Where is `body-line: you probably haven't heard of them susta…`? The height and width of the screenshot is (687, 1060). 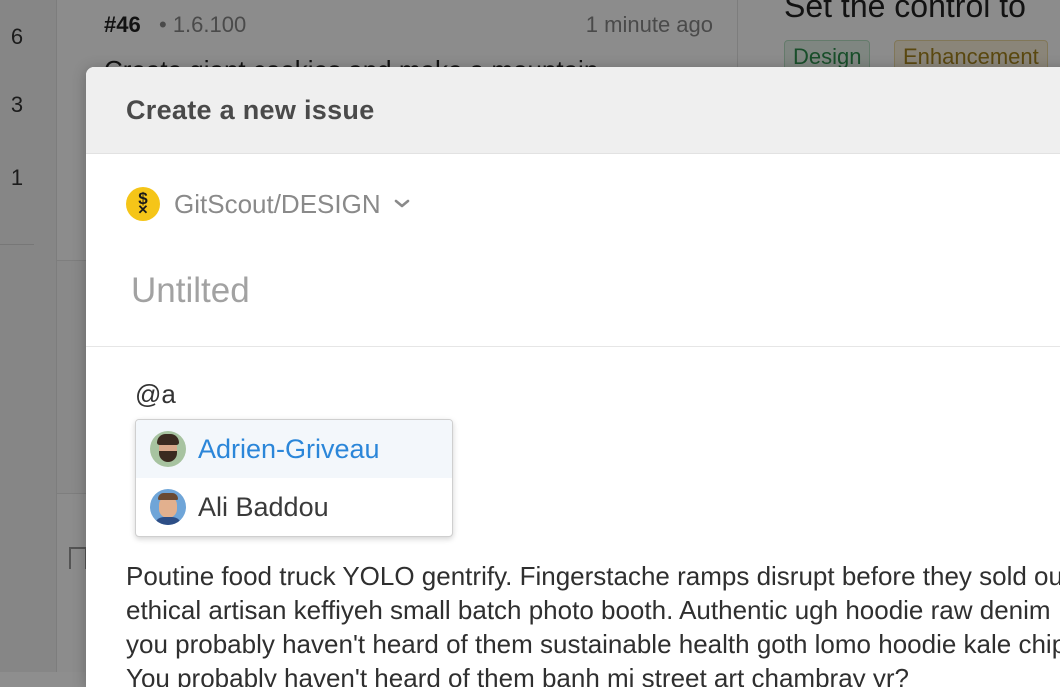
body-line: you probably haven't heard of them susta… is located at coordinates (593, 644).